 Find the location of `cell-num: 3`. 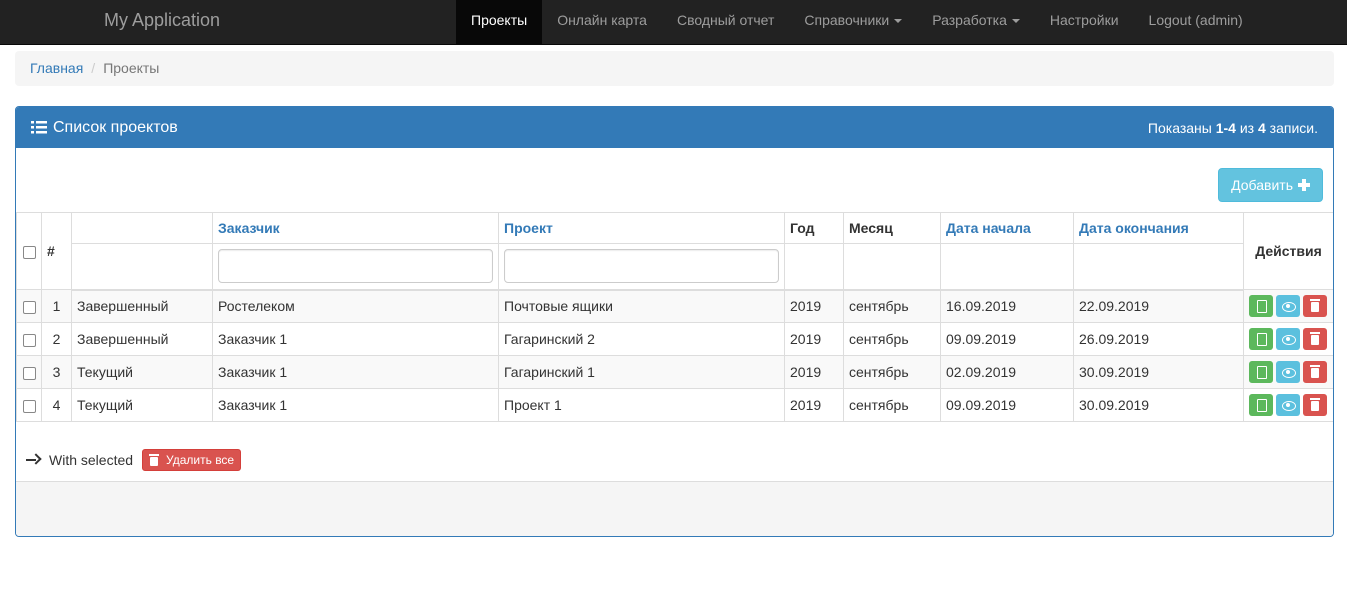

cell-num: 3 is located at coordinates (56, 372).